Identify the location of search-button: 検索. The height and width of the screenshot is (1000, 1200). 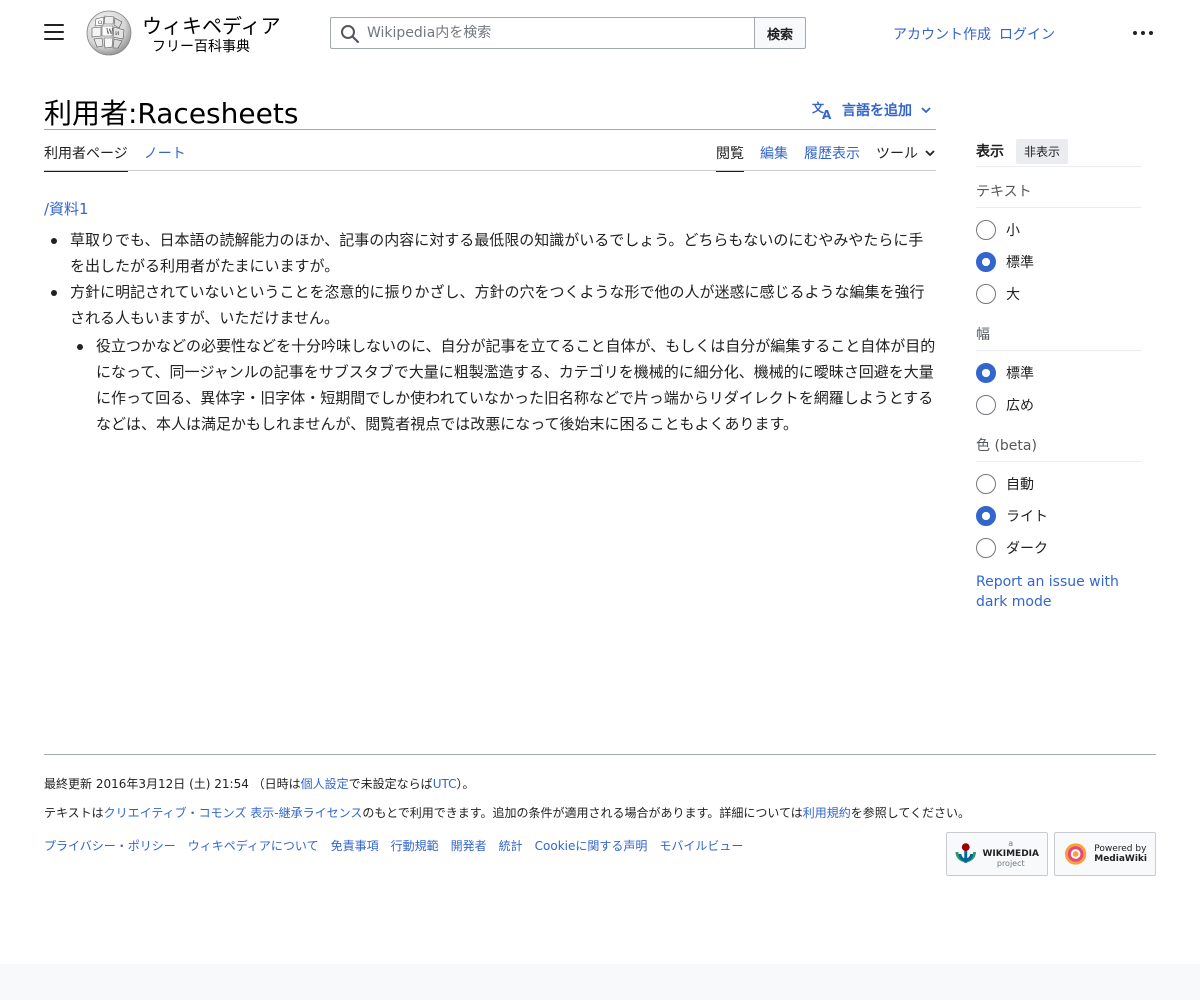
(780, 33).